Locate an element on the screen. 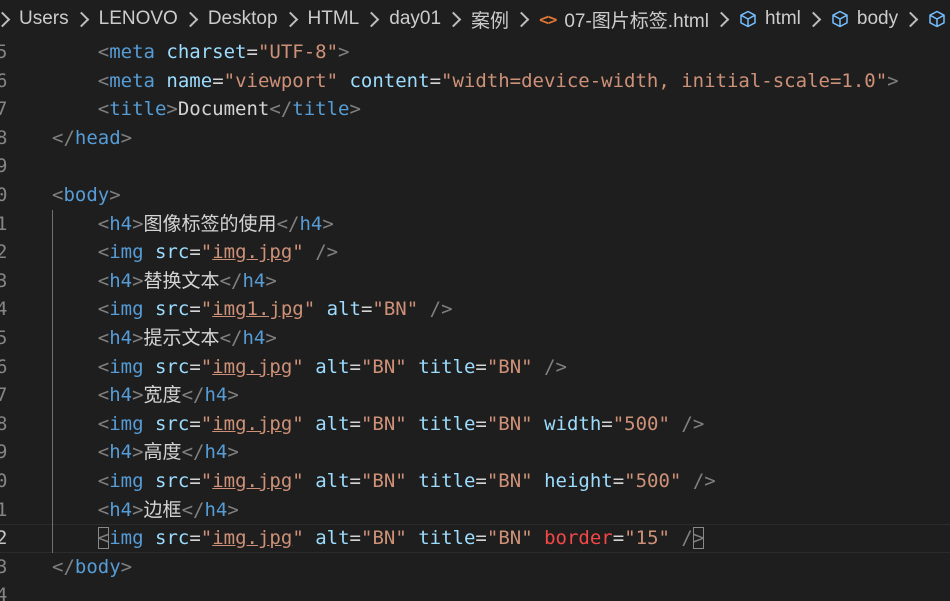 This screenshot has width=950, height=601. code-line: 3 <h4>替换文本</h4> is located at coordinates (475, 281).